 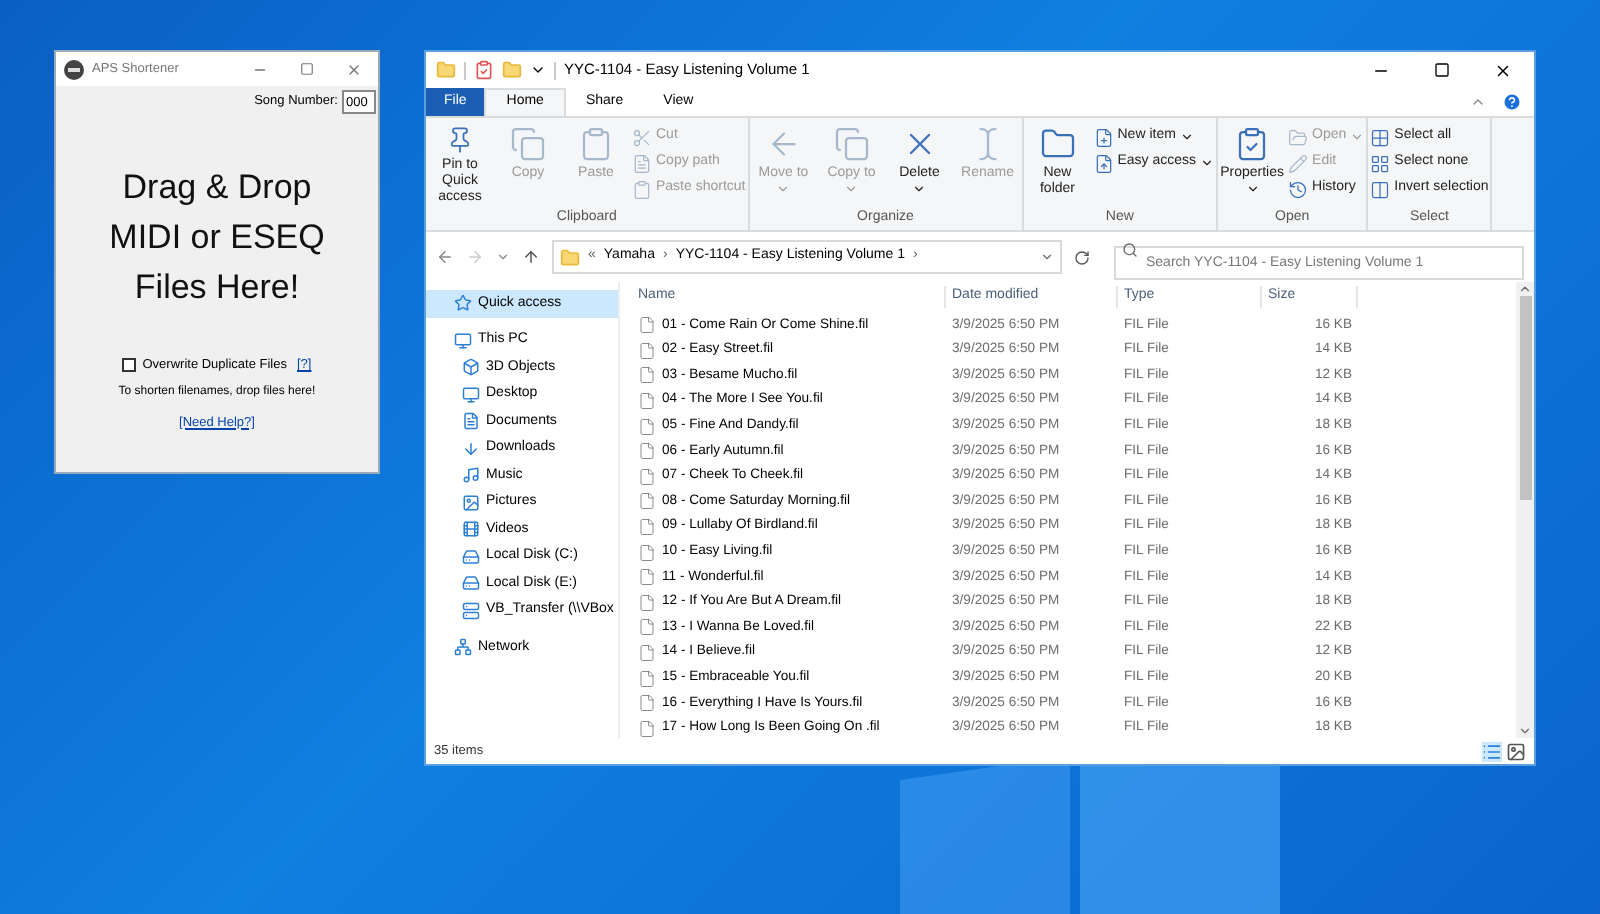 I want to click on cube-icon, so click(x=471, y=367).